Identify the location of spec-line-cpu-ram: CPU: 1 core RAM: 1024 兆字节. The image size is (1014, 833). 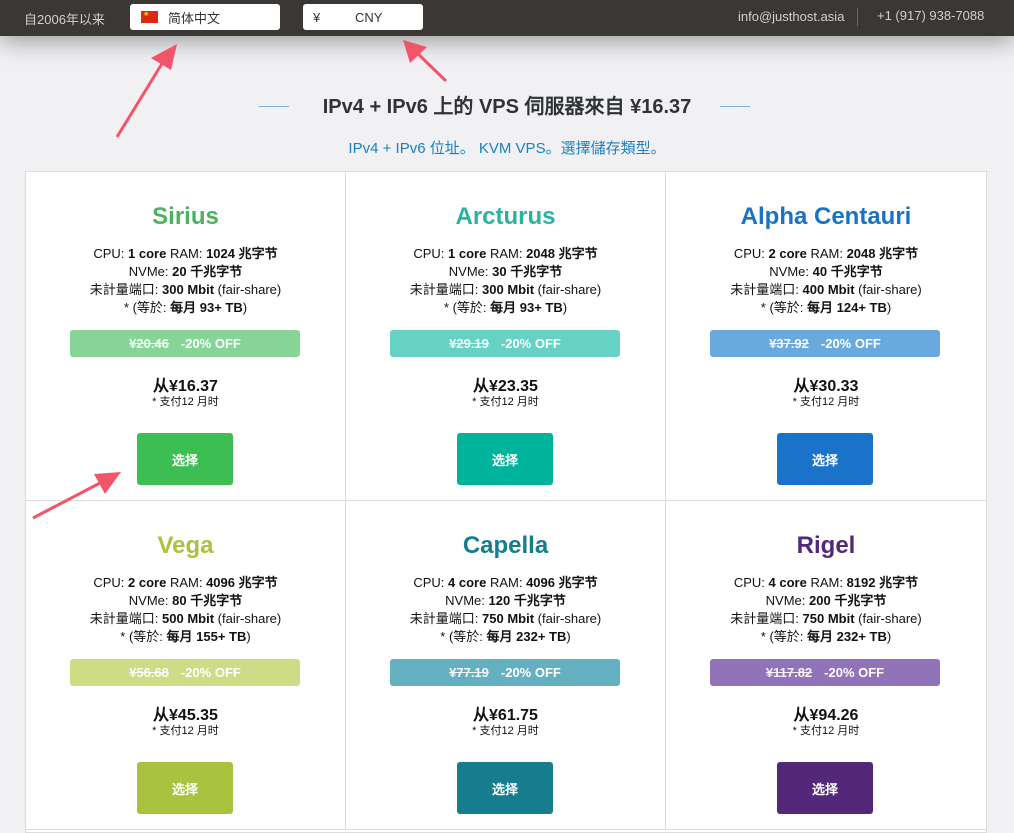
(185, 253).